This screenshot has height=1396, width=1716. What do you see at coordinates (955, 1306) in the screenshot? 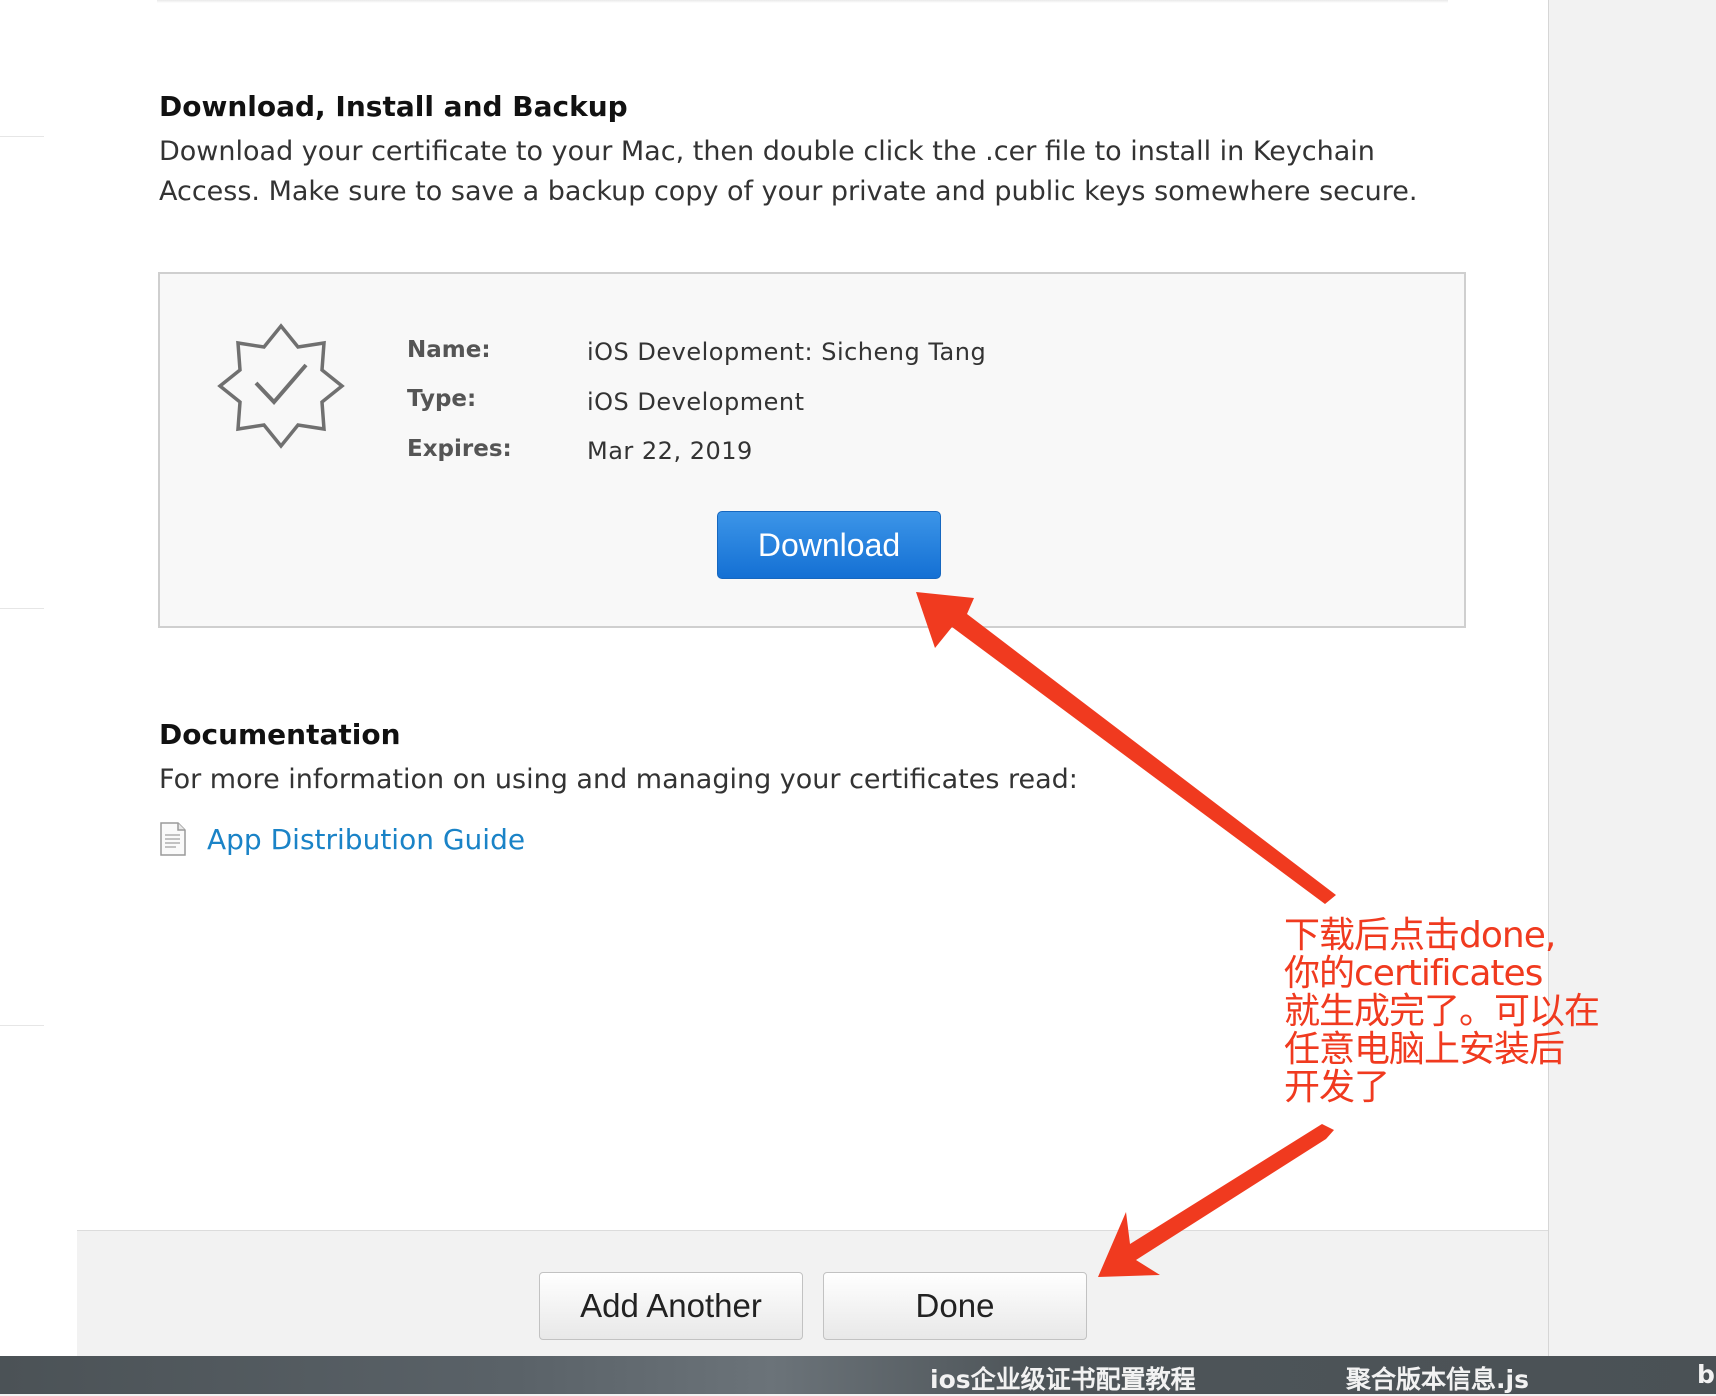
I see `done-button: Done` at bounding box center [955, 1306].